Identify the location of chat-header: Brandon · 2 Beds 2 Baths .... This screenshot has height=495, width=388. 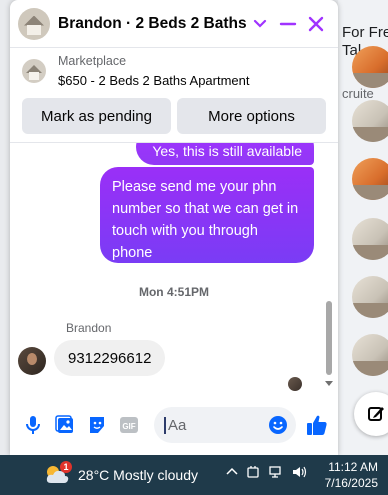
(174, 24).